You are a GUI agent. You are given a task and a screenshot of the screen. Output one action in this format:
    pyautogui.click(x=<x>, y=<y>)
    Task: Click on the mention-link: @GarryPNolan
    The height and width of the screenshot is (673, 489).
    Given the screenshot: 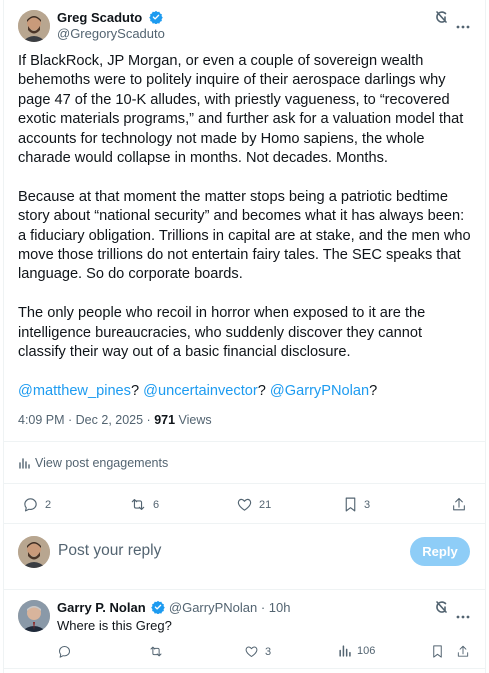 What is the action you would take?
    pyautogui.click(x=319, y=391)
    